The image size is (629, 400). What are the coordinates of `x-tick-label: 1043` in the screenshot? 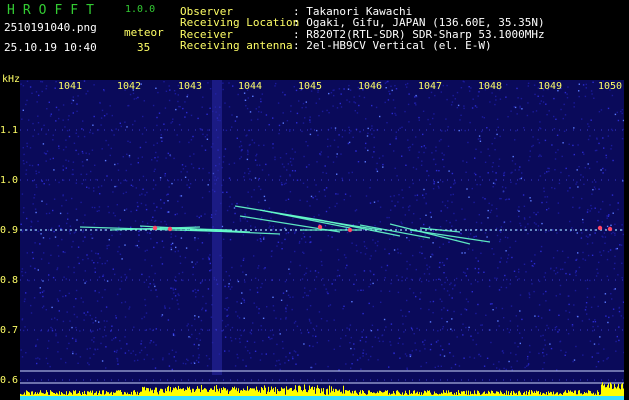 It's located at (190, 86).